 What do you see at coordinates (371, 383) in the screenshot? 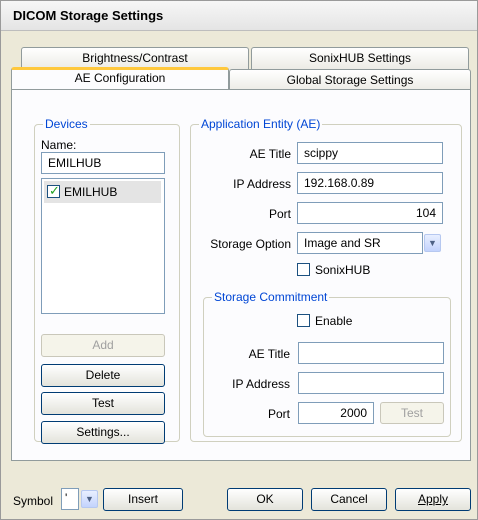
I see `commitment-ip-address-input` at bounding box center [371, 383].